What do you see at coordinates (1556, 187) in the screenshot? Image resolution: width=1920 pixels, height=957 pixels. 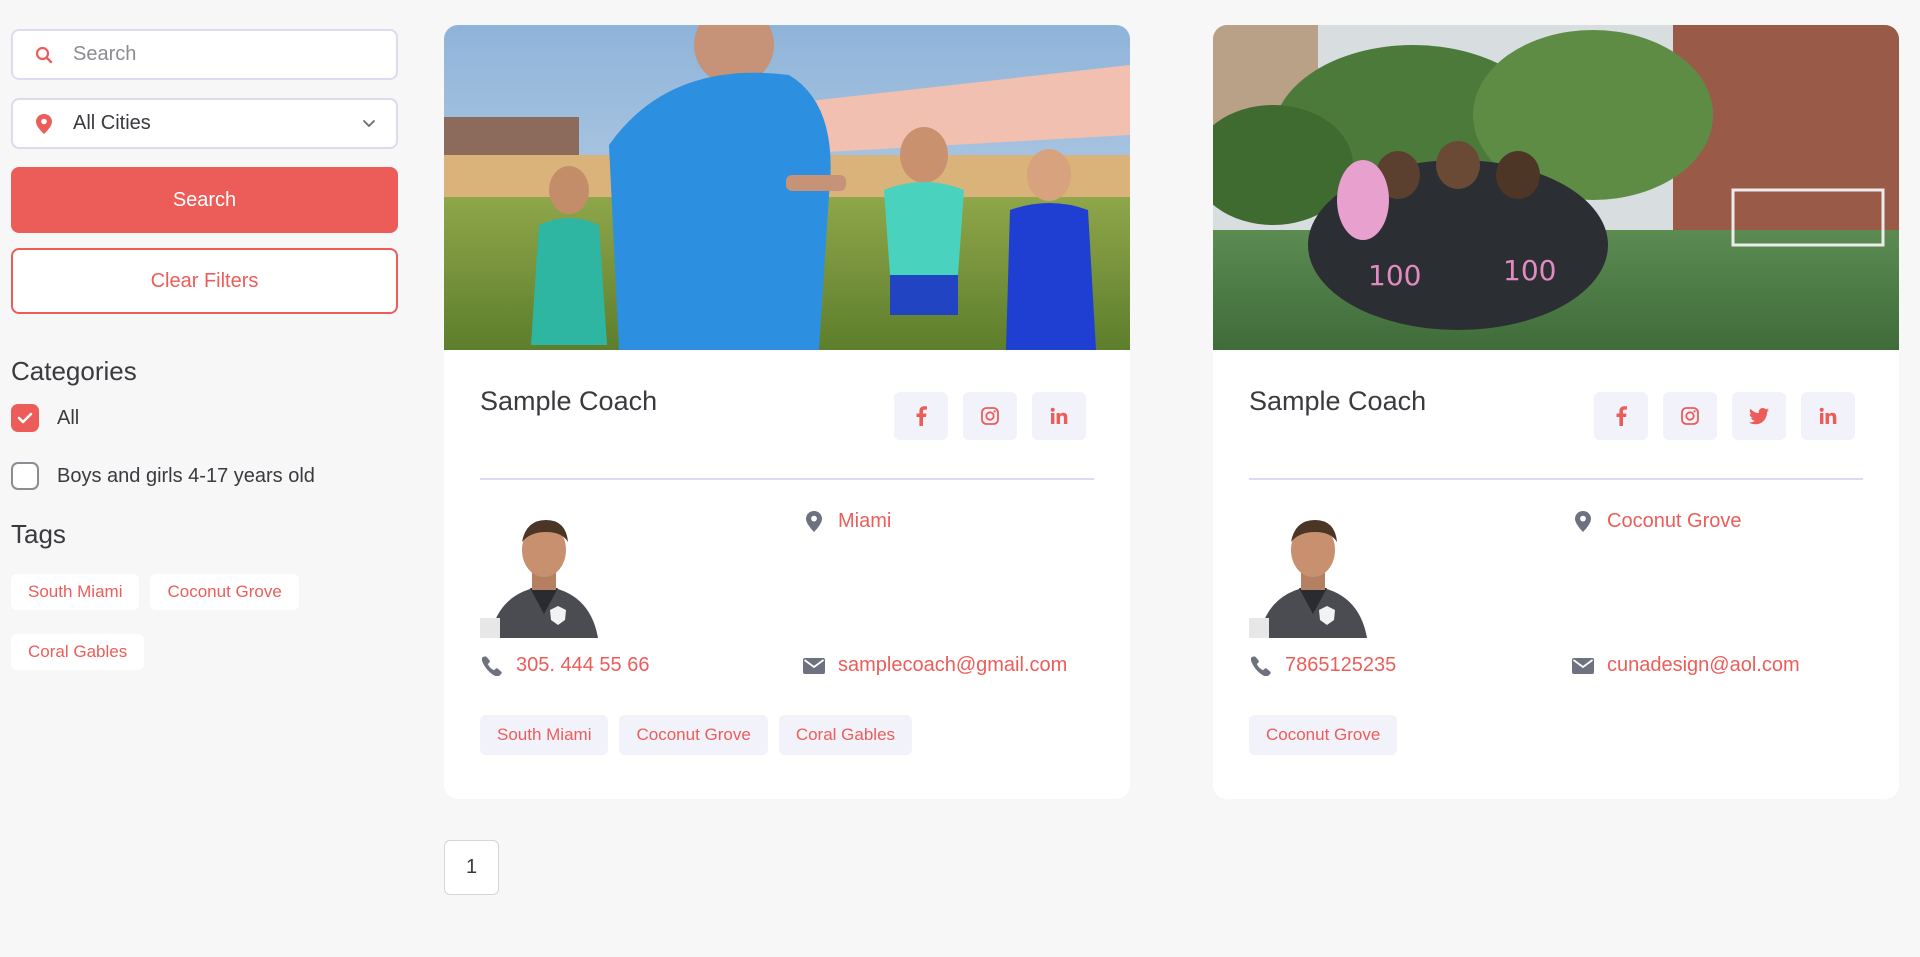 I see `coach-banner-photo: 100 100` at bounding box center [1556, 187].